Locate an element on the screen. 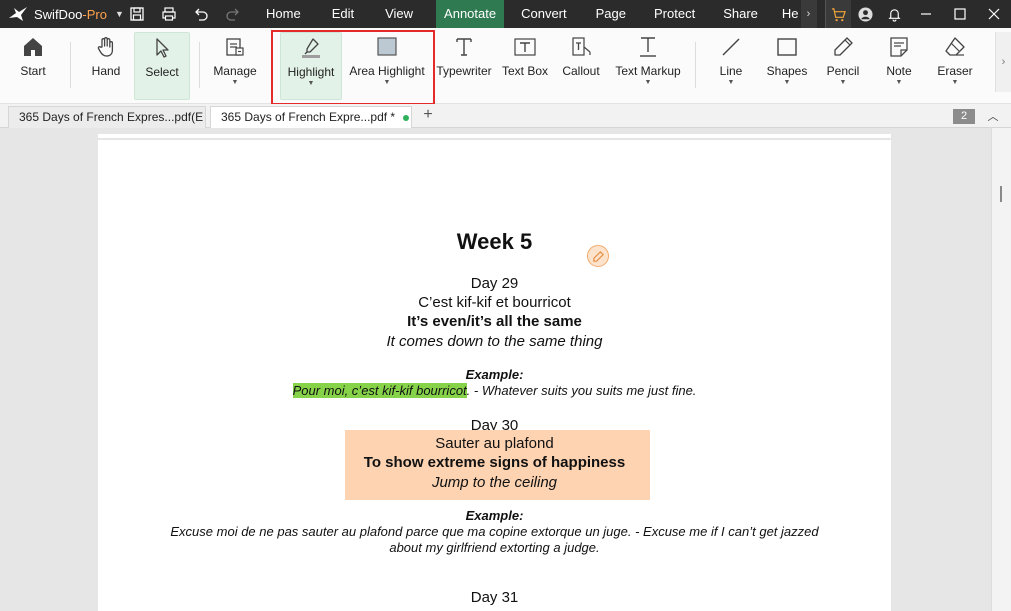  area-highlight-tool: Area Highlight ▼ is located at coordinates (387, 64).